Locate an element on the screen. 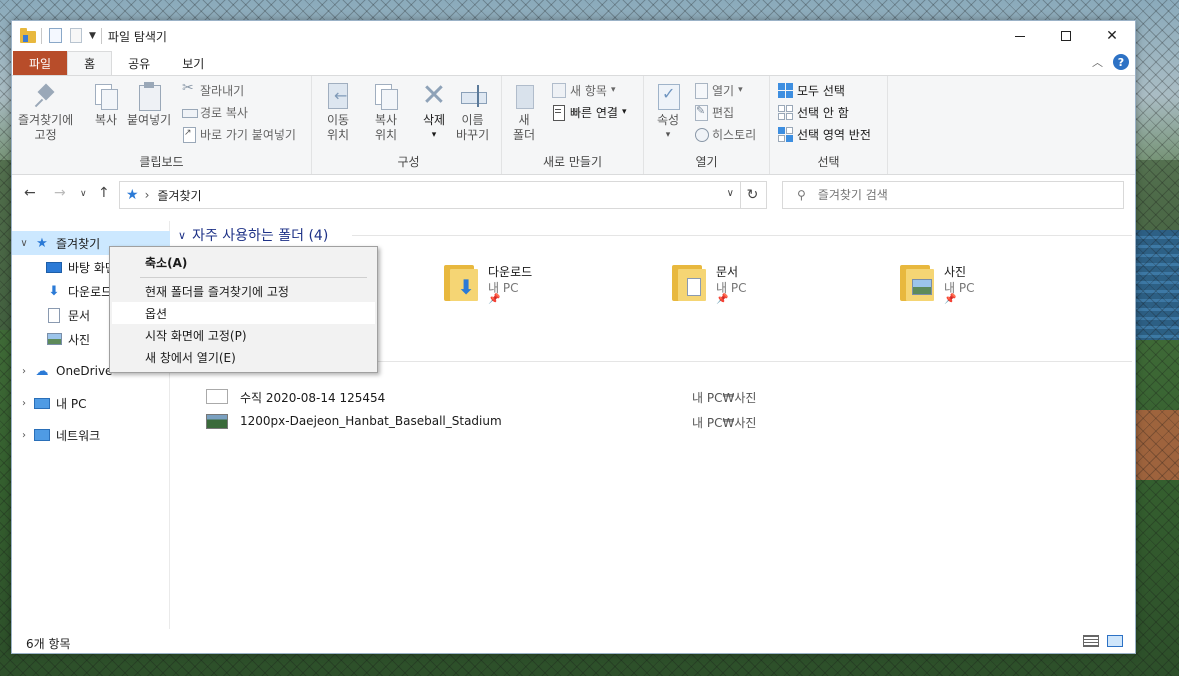 This screenshot has height=676, width=1179. window-controls: ✕ is located at coordinates (1066, 36).